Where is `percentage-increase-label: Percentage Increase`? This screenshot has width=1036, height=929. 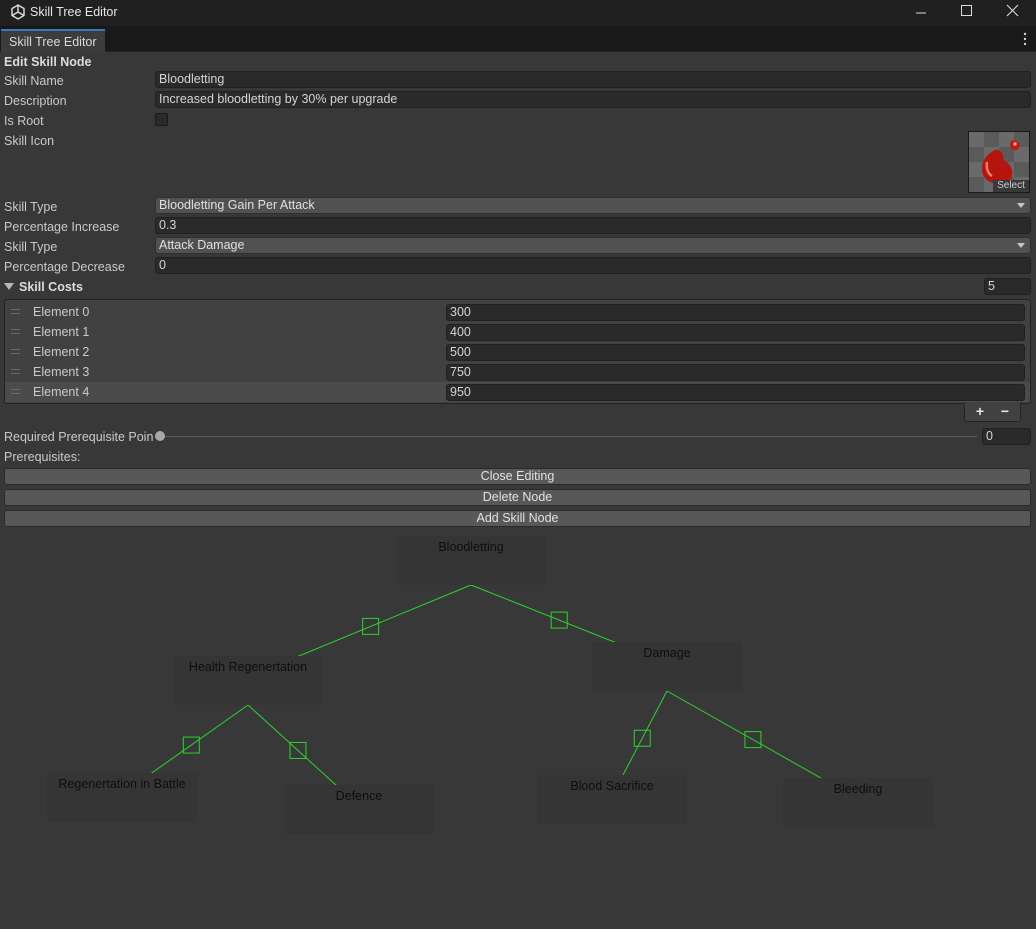 percentage-increase-label: Percentage Increase is located at coordinates (62, 227).